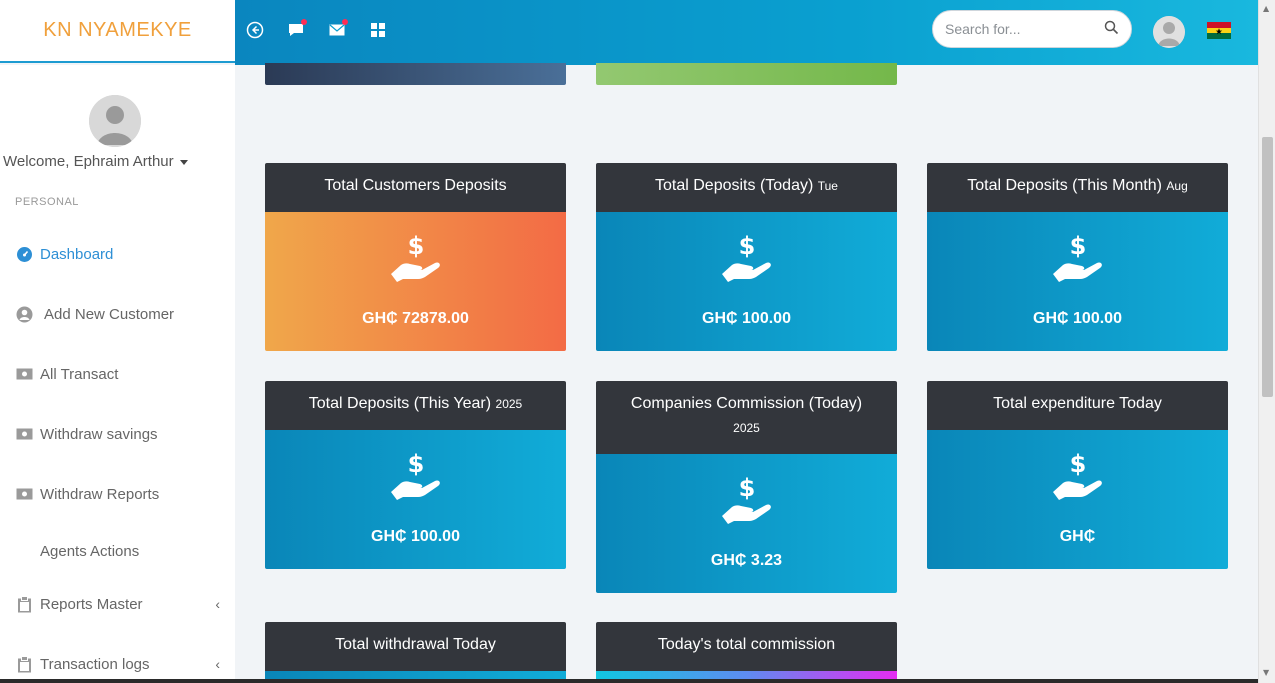  Describe the element at coordinates (1219, 30) in the screenshot. I see `ghana-flag-icon` at that location.